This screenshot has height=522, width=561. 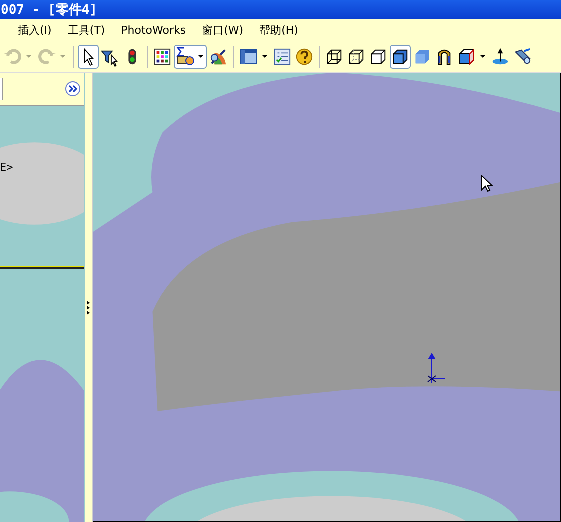 What do you see at coordinates (185, 56) in the screenshot?
I see `sigma-icon` at bounding box center [185, 56].